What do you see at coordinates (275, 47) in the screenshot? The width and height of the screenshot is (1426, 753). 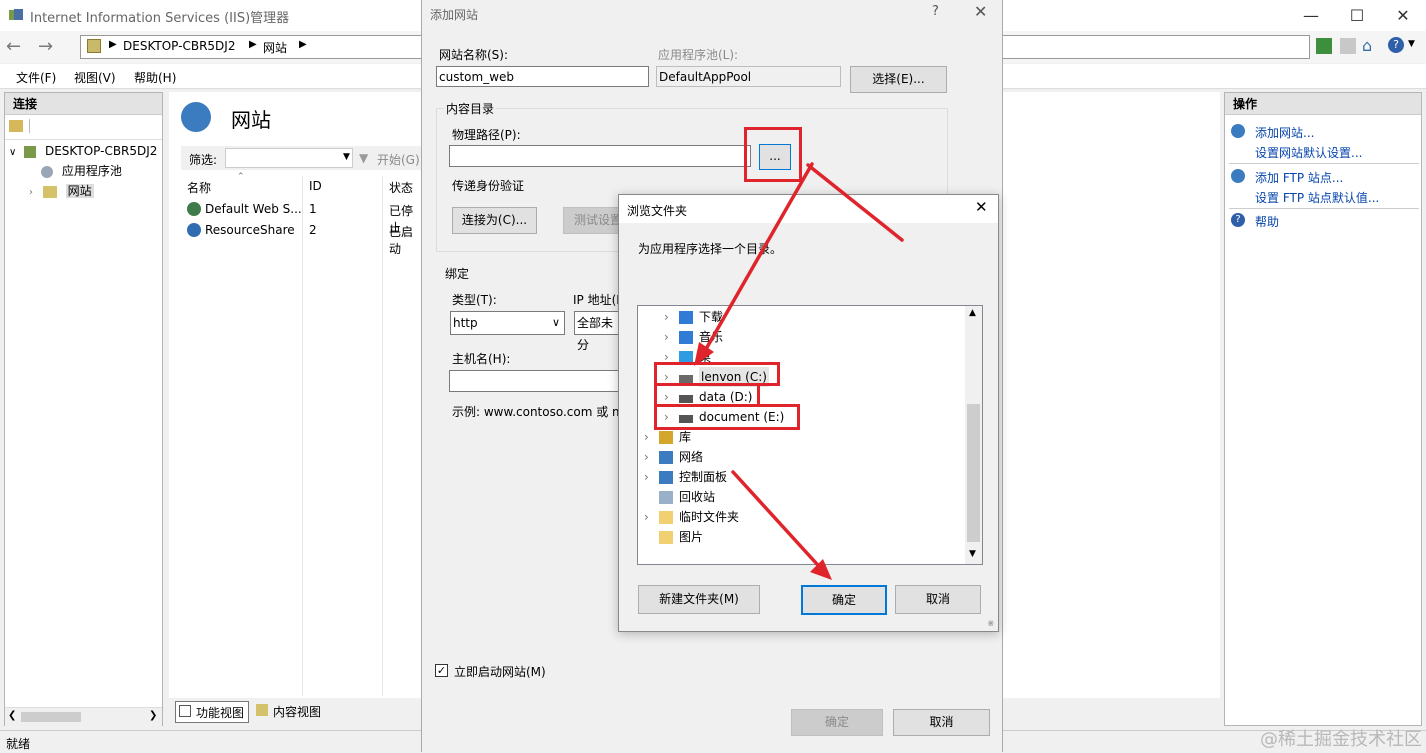 I see `address-part: 网站` at bounding box center [275, 47].